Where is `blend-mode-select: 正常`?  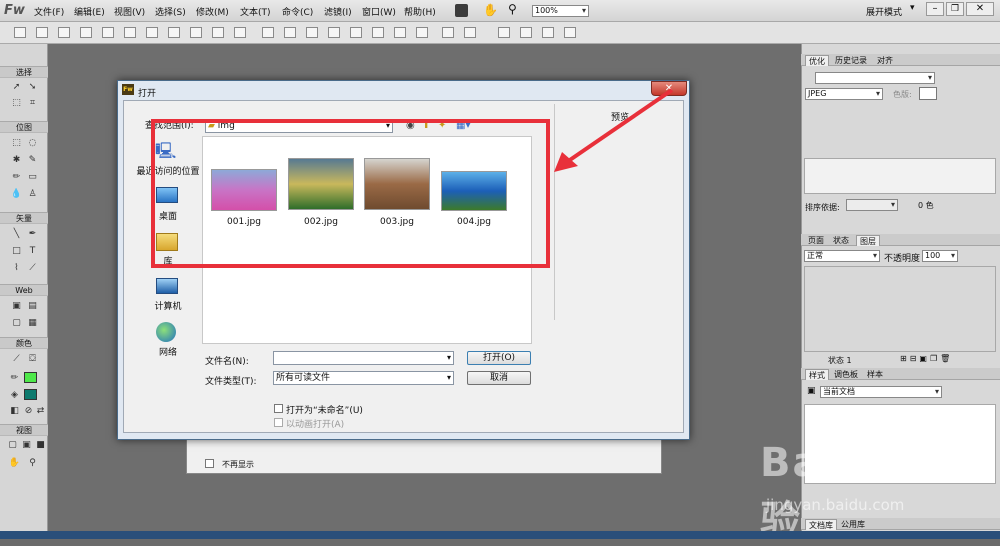 blend-mode-select: 正常 is located at coordinates (842, 256).